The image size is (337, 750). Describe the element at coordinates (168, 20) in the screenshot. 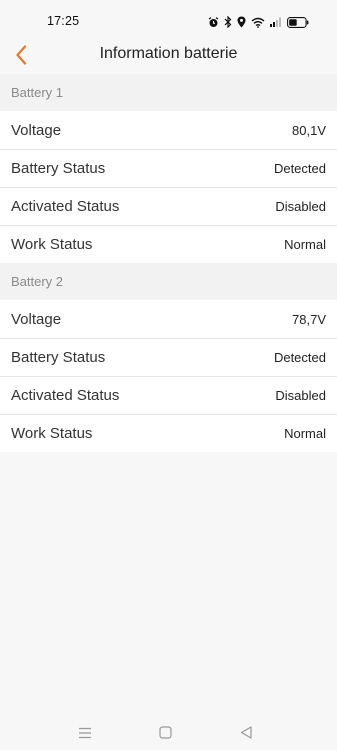

I see `status-bar: 17:25` at that location.